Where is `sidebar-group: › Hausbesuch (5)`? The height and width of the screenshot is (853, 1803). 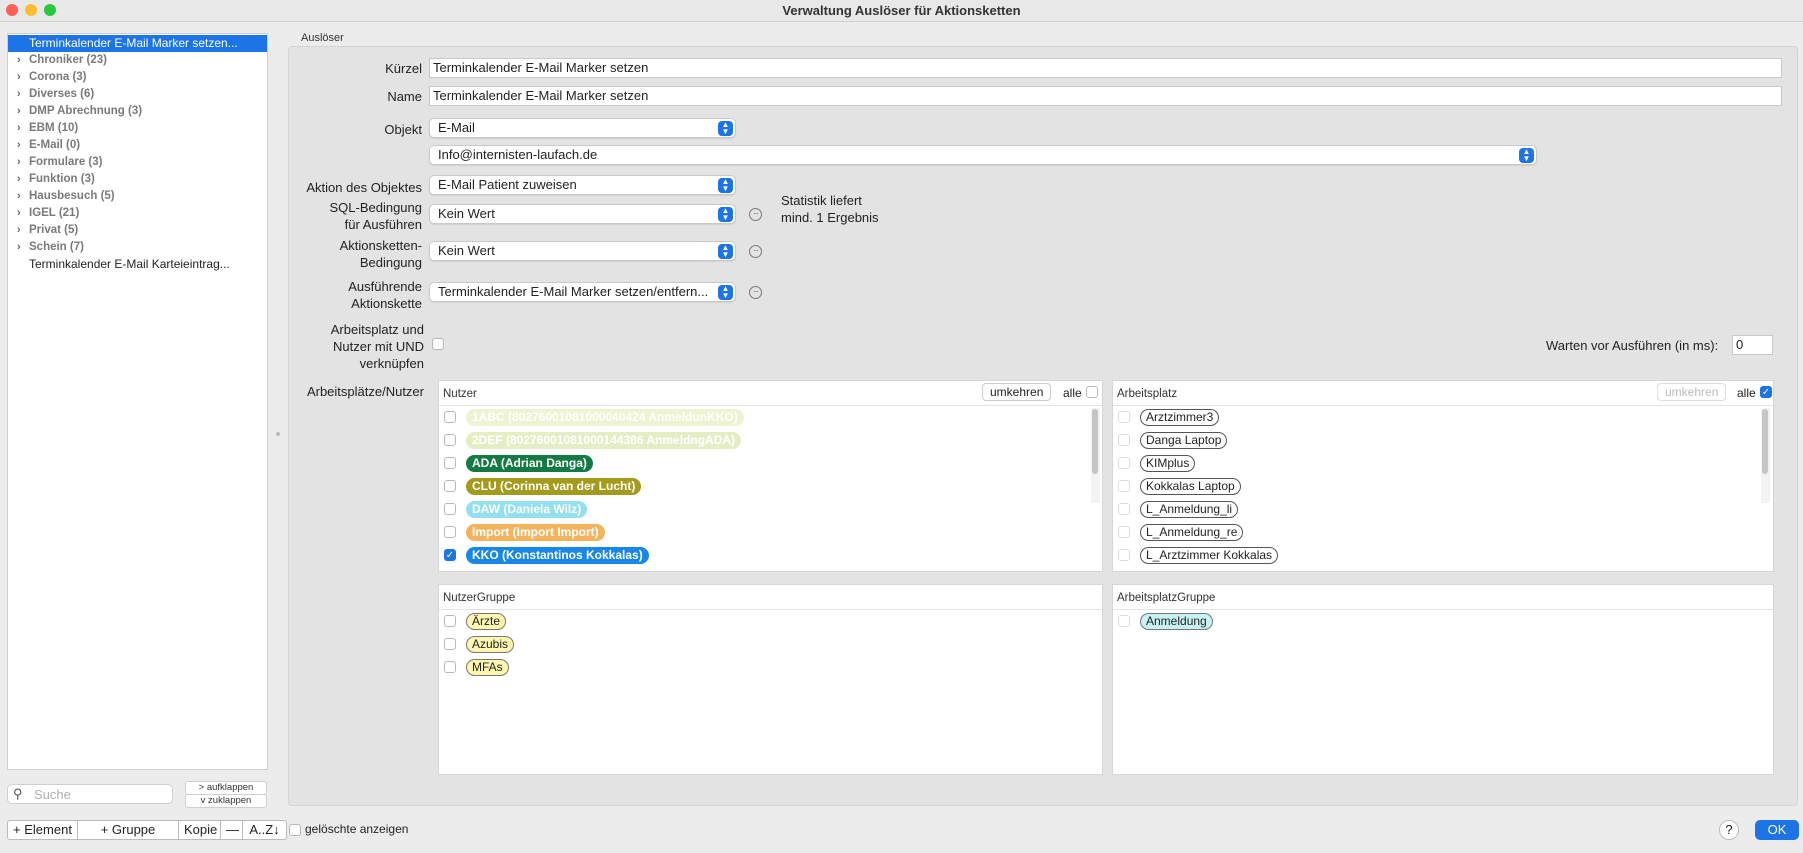 sidebar-group: › Hausbesuch (5) is located at coordinates (137, 196).